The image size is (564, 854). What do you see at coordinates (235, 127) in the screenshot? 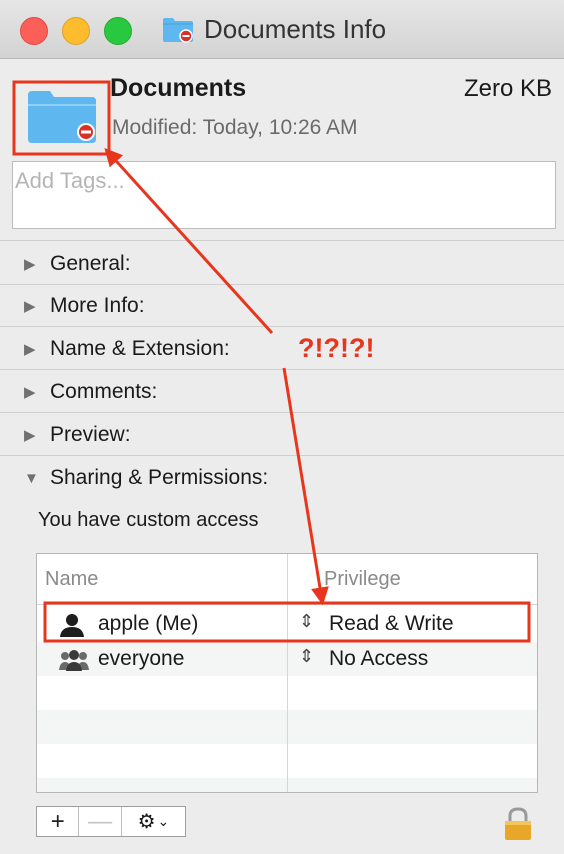
I see `modified-date: Modified: Today, 10:26 AM` at bounding box center [235, 127].